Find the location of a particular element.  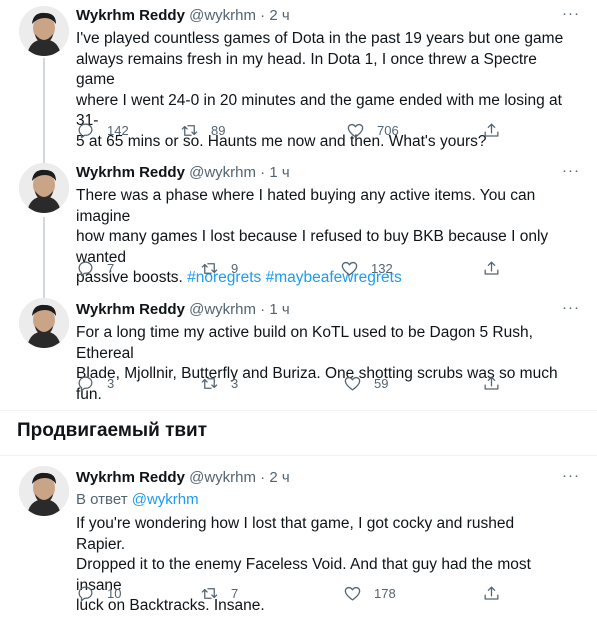

reply-button: 3 is located at coordinates (95, 383).